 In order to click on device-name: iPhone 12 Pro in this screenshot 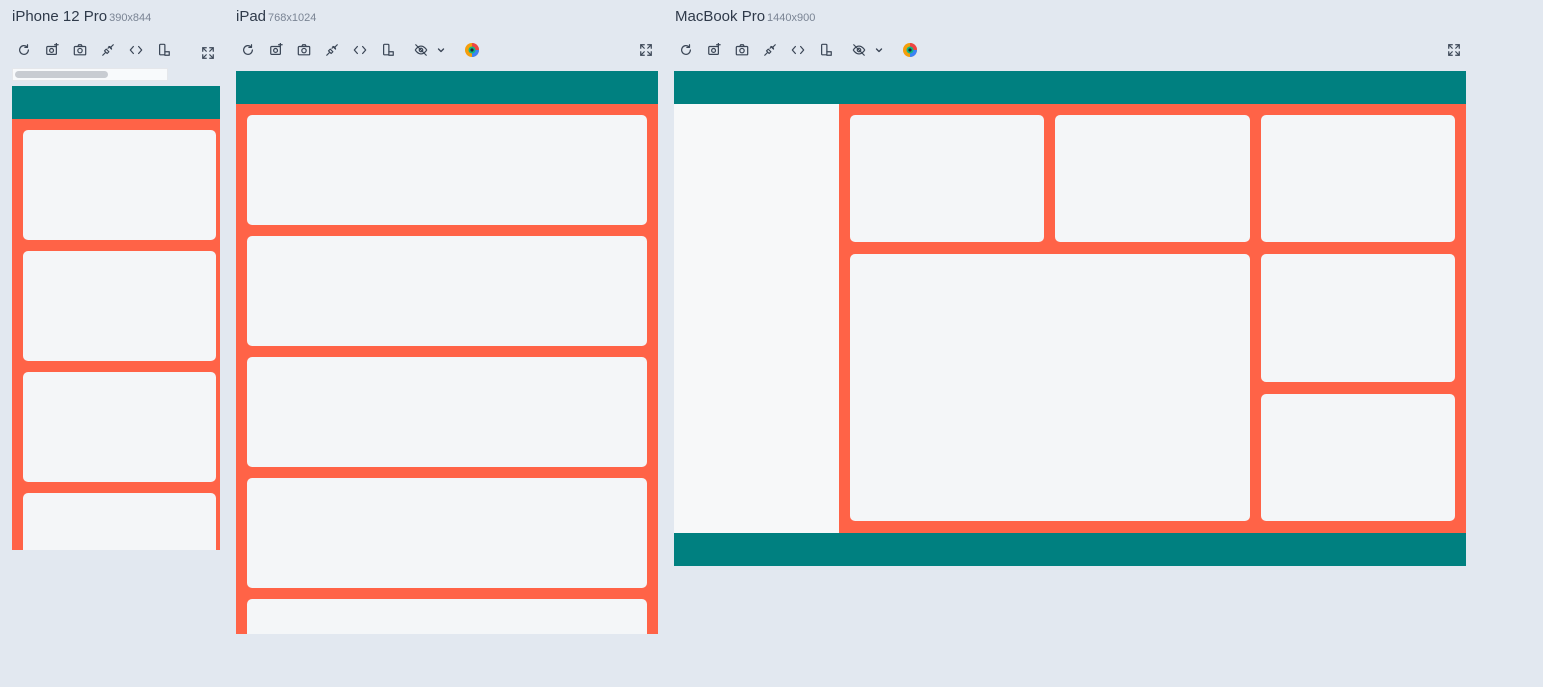, I will do `click(60, 16)`.